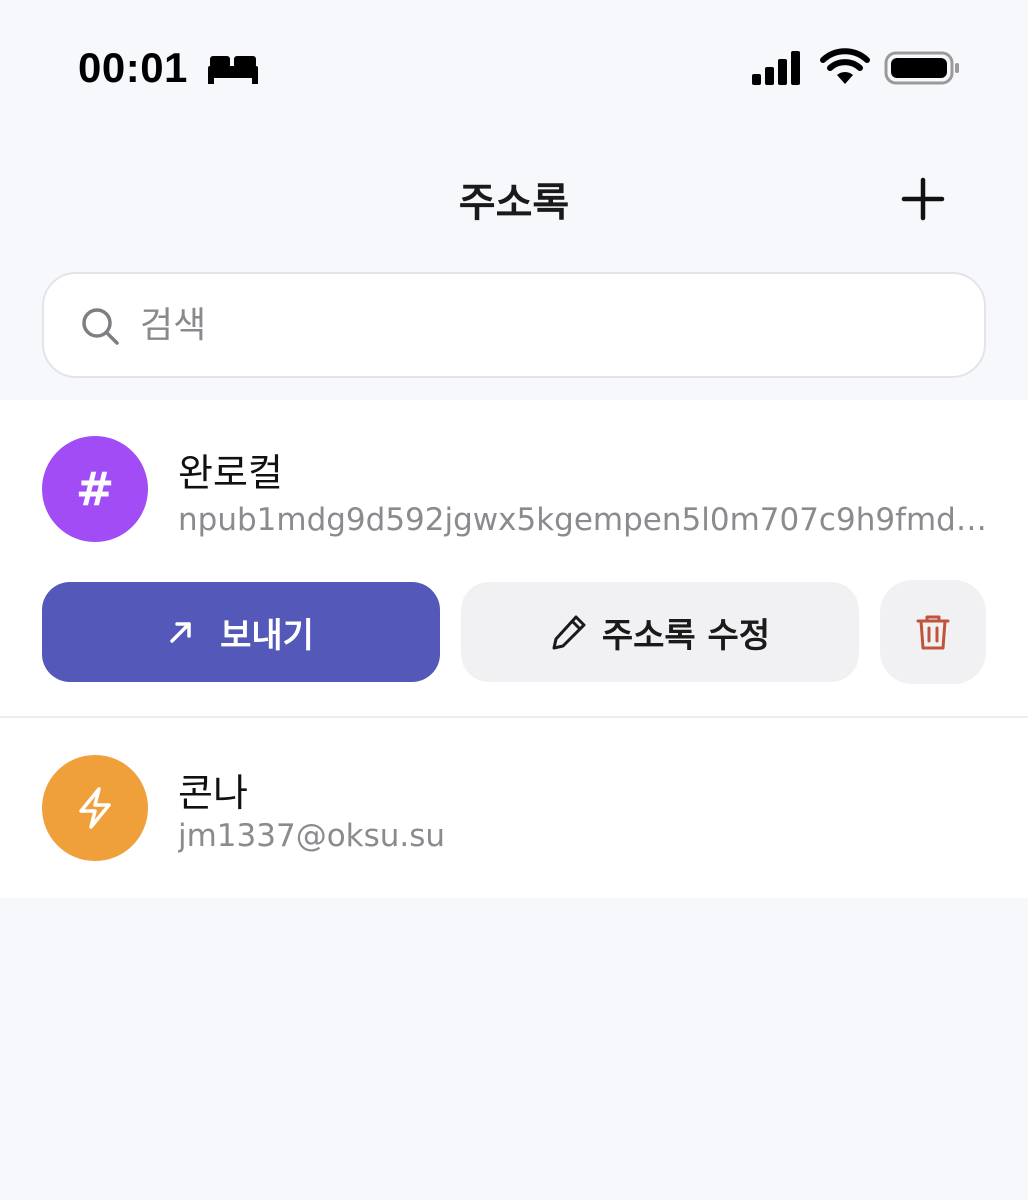  I want to click on contact-name: 콘나, so click(213, 793).